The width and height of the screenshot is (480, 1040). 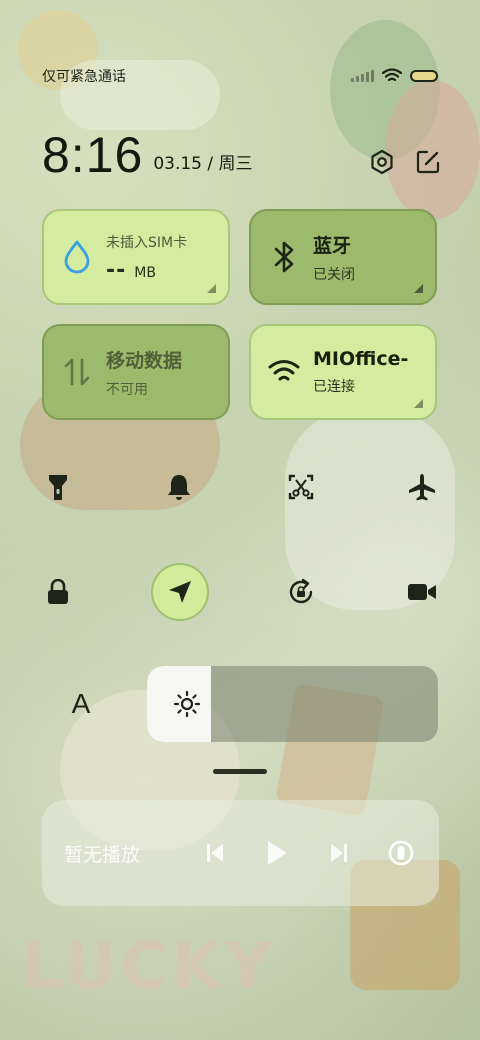 What do you see at coordinates (301, 592) in the screenshot?
I see `rotation-lock-icon` at bounding box center [301, 592].